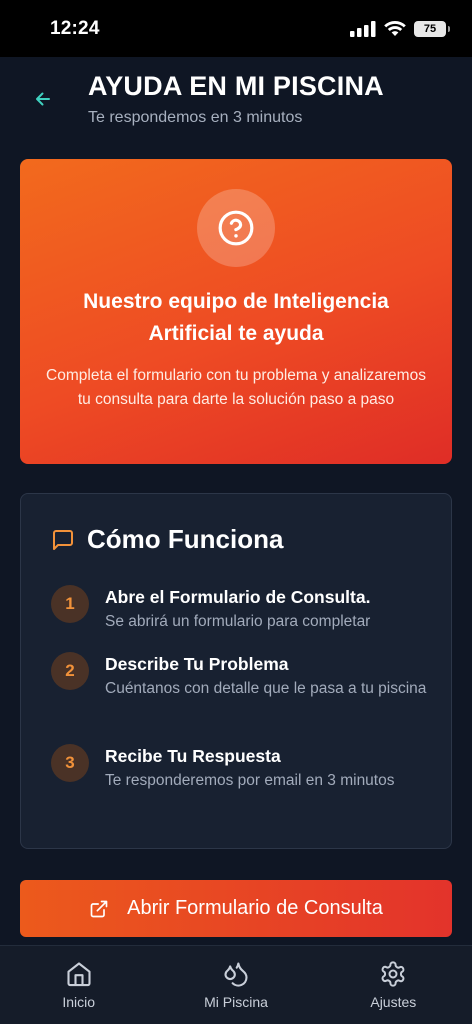 The width and height of the screenshot is (472, 1024). What do you see at coordinates (238, 621) in the screenshot?
I see `step-description: Se abrirá un formulario para completar` at bounding box center [238, 621].